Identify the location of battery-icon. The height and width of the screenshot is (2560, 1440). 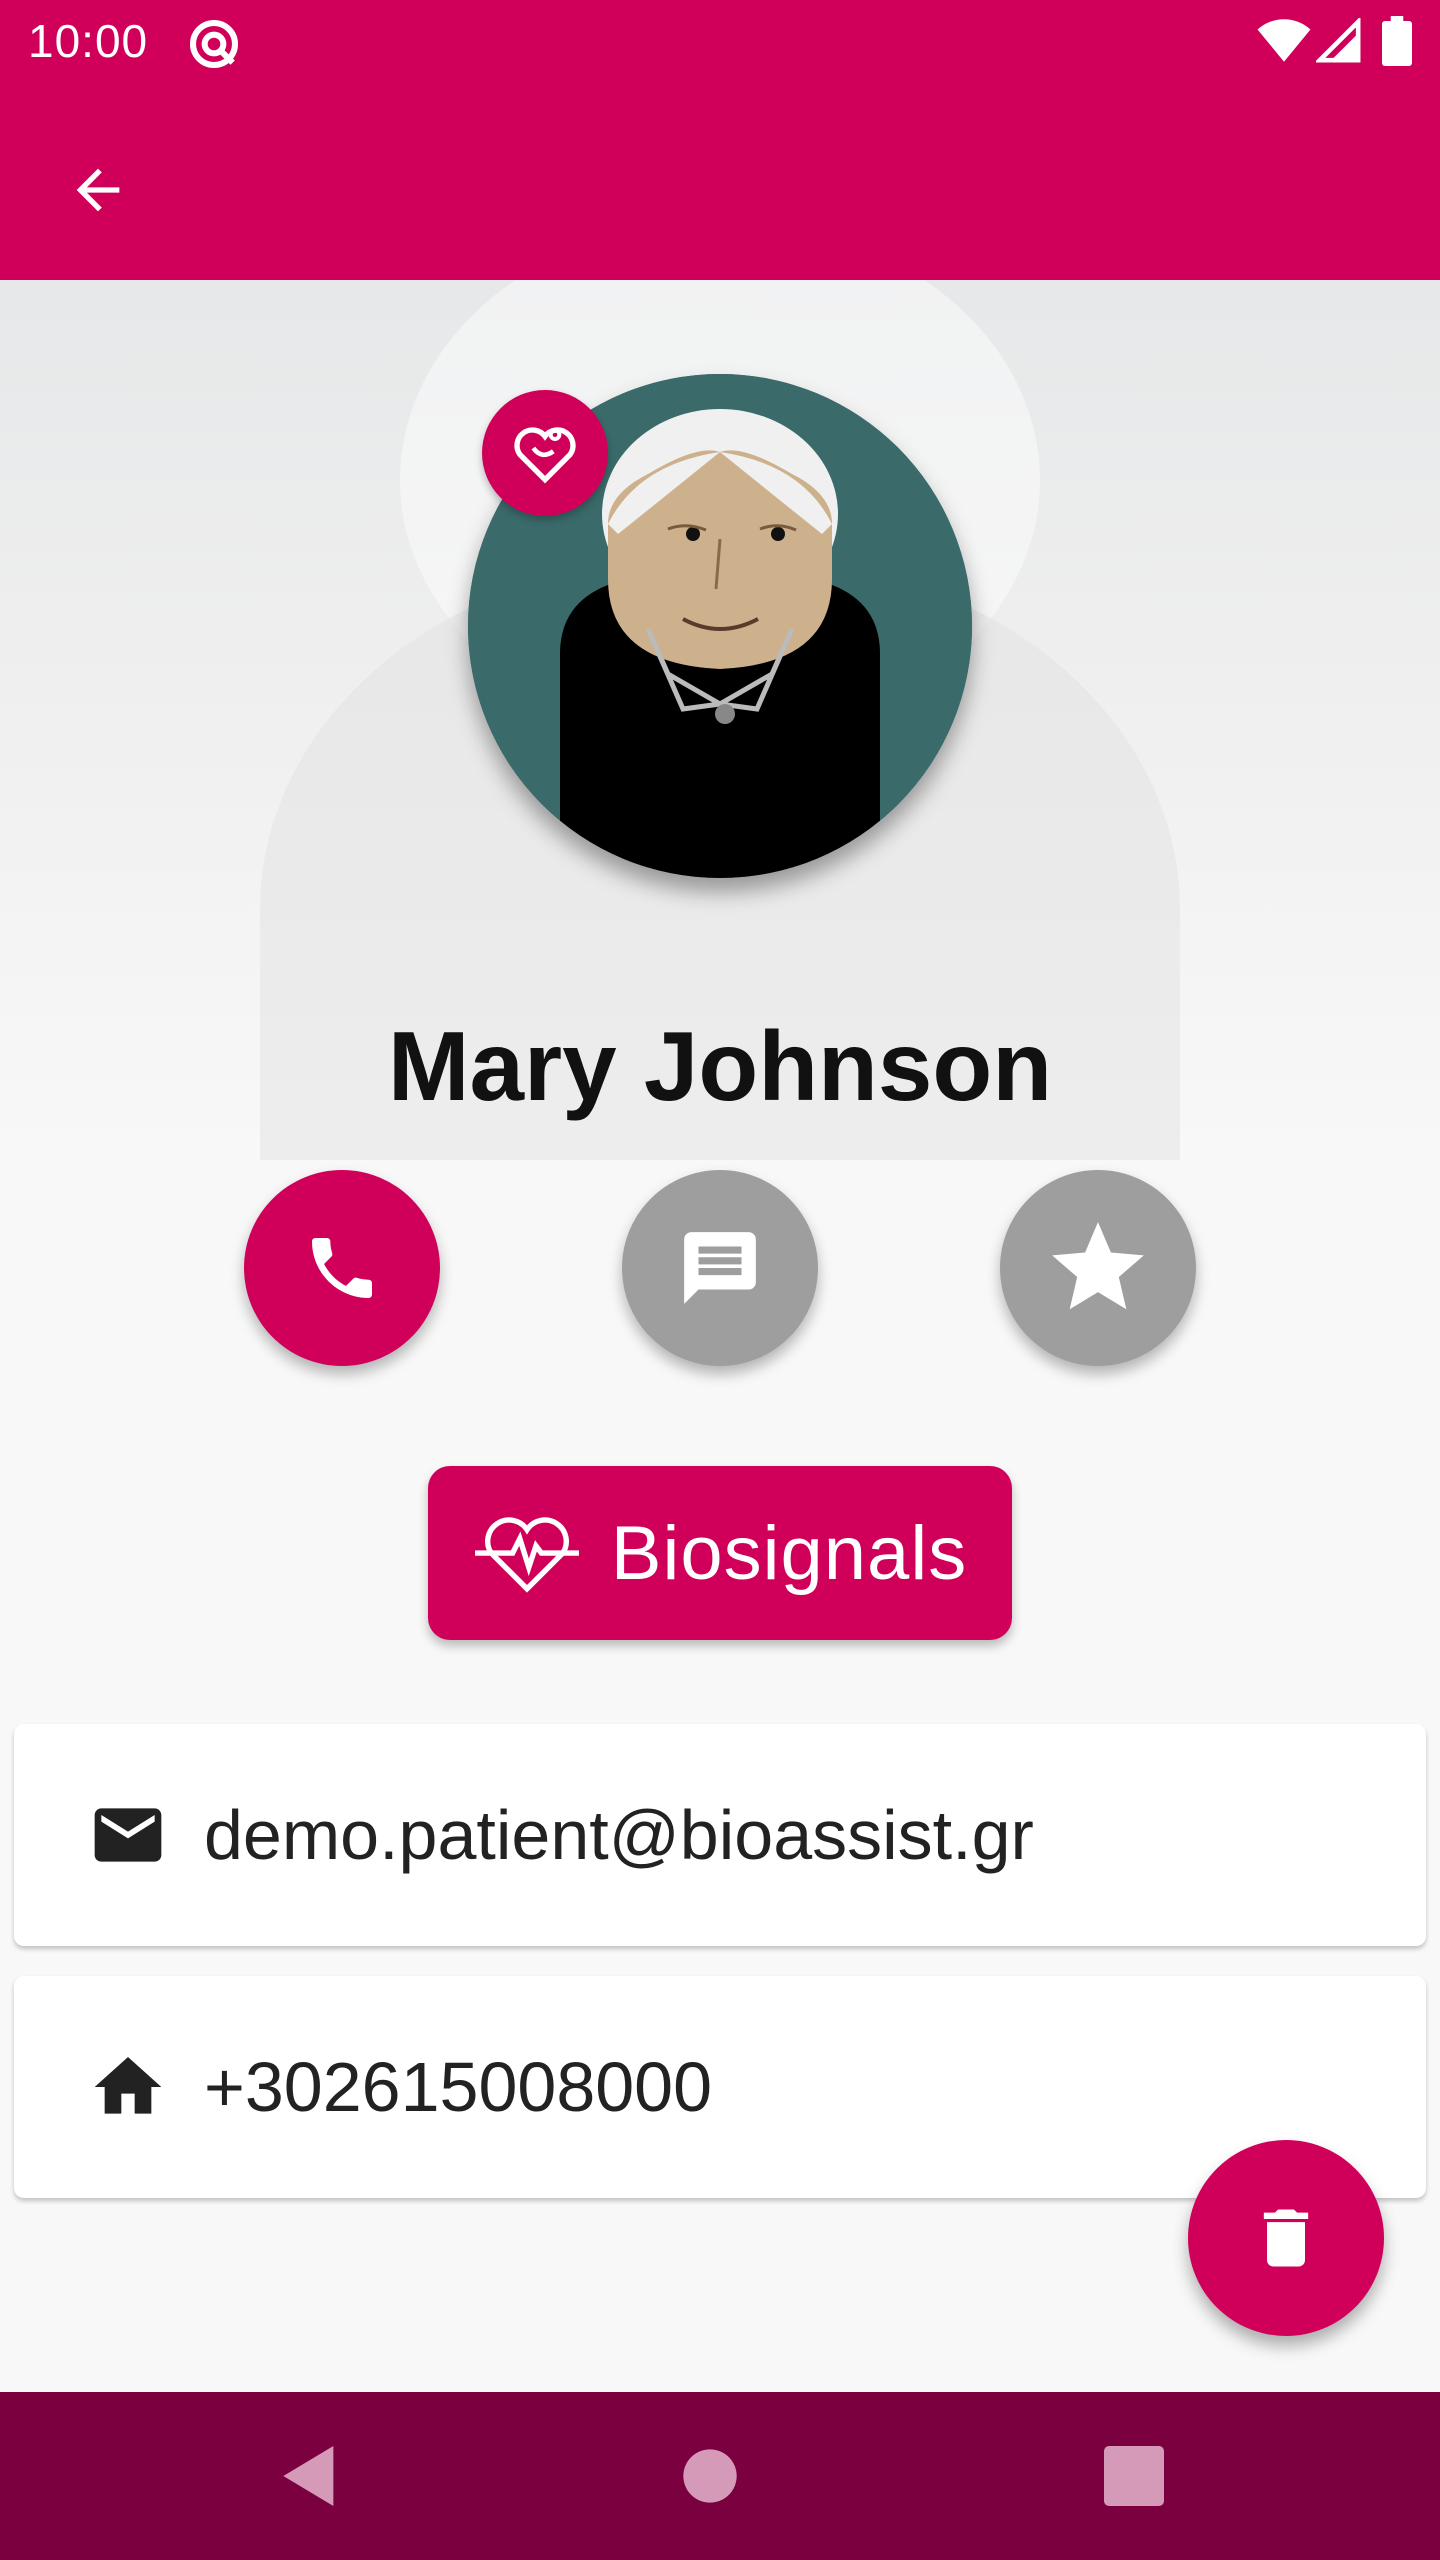
(1397, 41).